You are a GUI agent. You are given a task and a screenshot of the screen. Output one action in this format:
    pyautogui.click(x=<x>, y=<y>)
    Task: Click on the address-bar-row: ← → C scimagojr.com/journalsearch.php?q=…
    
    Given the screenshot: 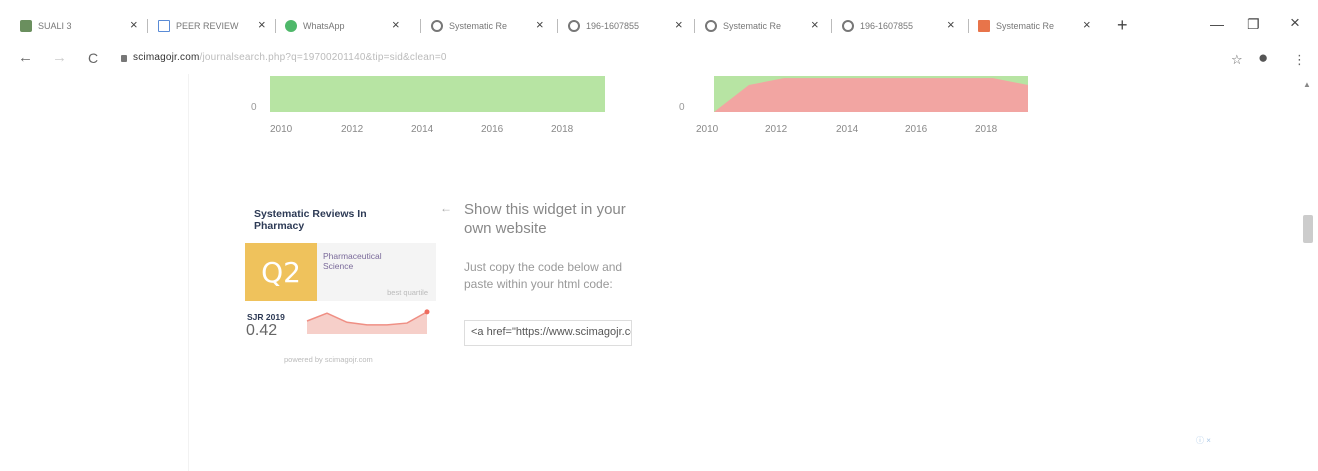 What is the action you would take?
    pyautogui.click(x=659, y=59)
    